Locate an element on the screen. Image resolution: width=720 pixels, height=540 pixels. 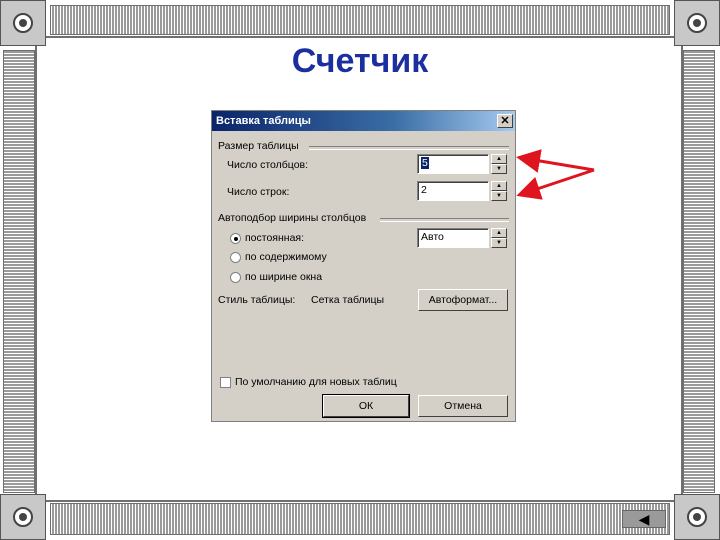
arrow-to-rows-icon is located at coordinates (555, 184).